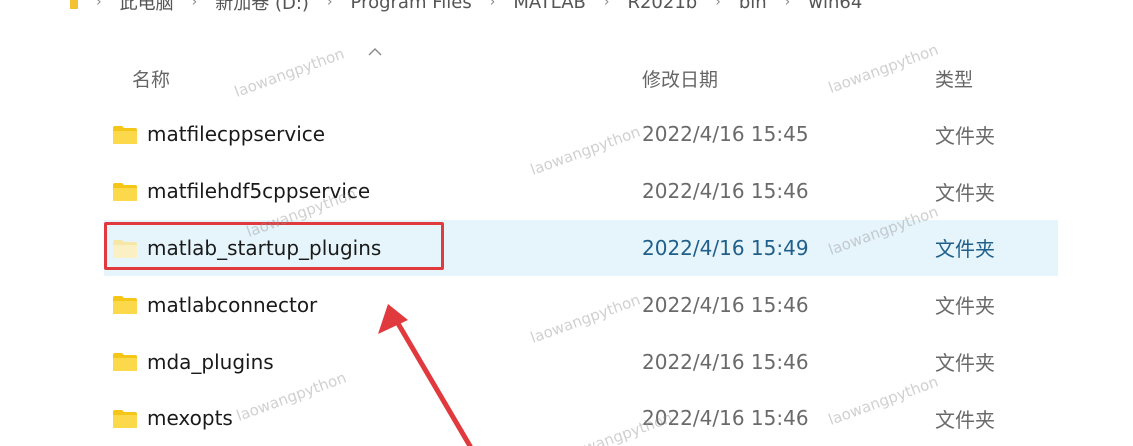 This screenshot has height=446, width=1133. Describe the element at coordinates (262, 7) in the screenshot. I see `breadcrumb-item: 新加卷 (D:)` at that location.